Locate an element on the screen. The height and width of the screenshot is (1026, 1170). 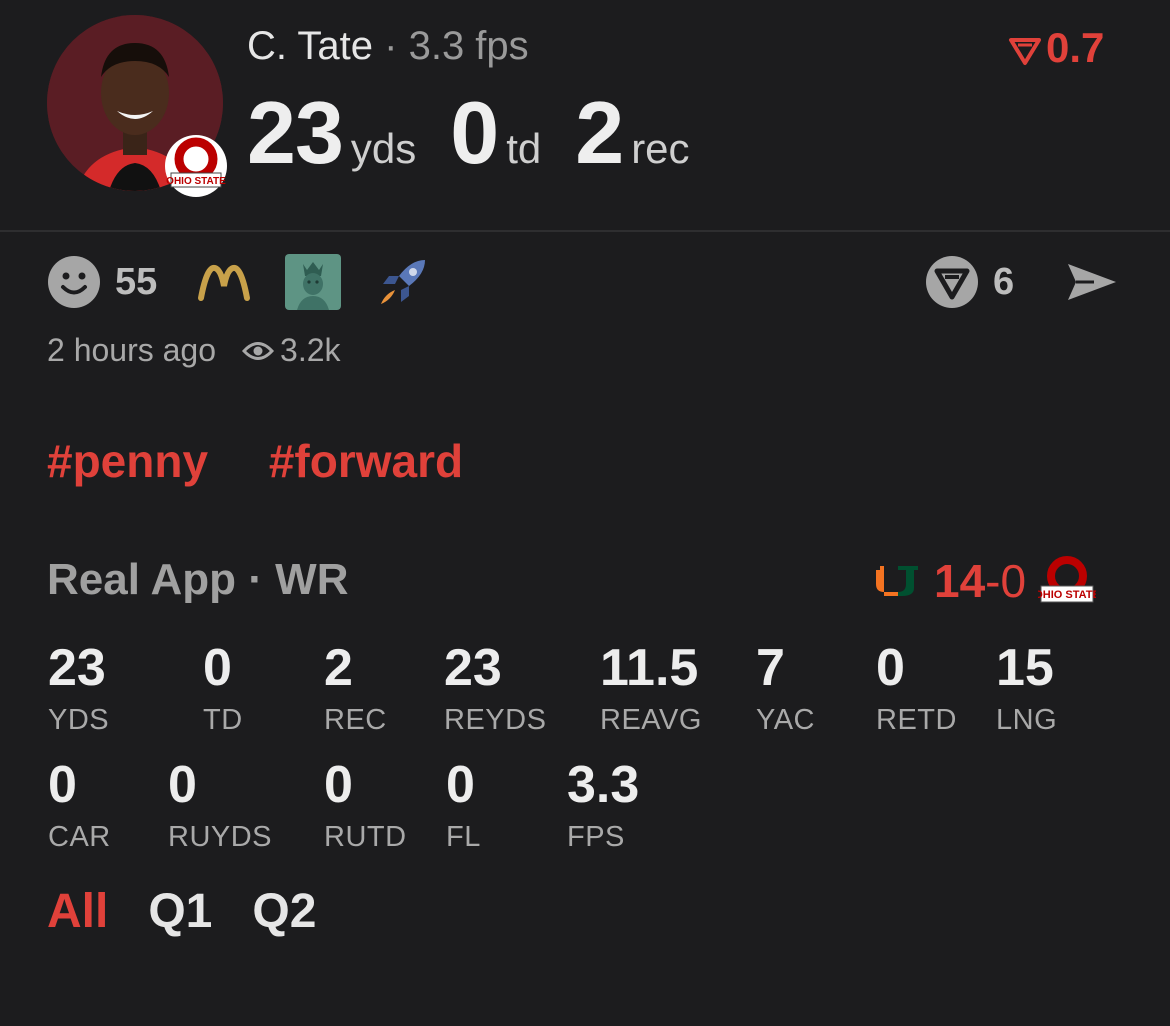
reaction-bar: 55 is located at coordinates (256, 282).